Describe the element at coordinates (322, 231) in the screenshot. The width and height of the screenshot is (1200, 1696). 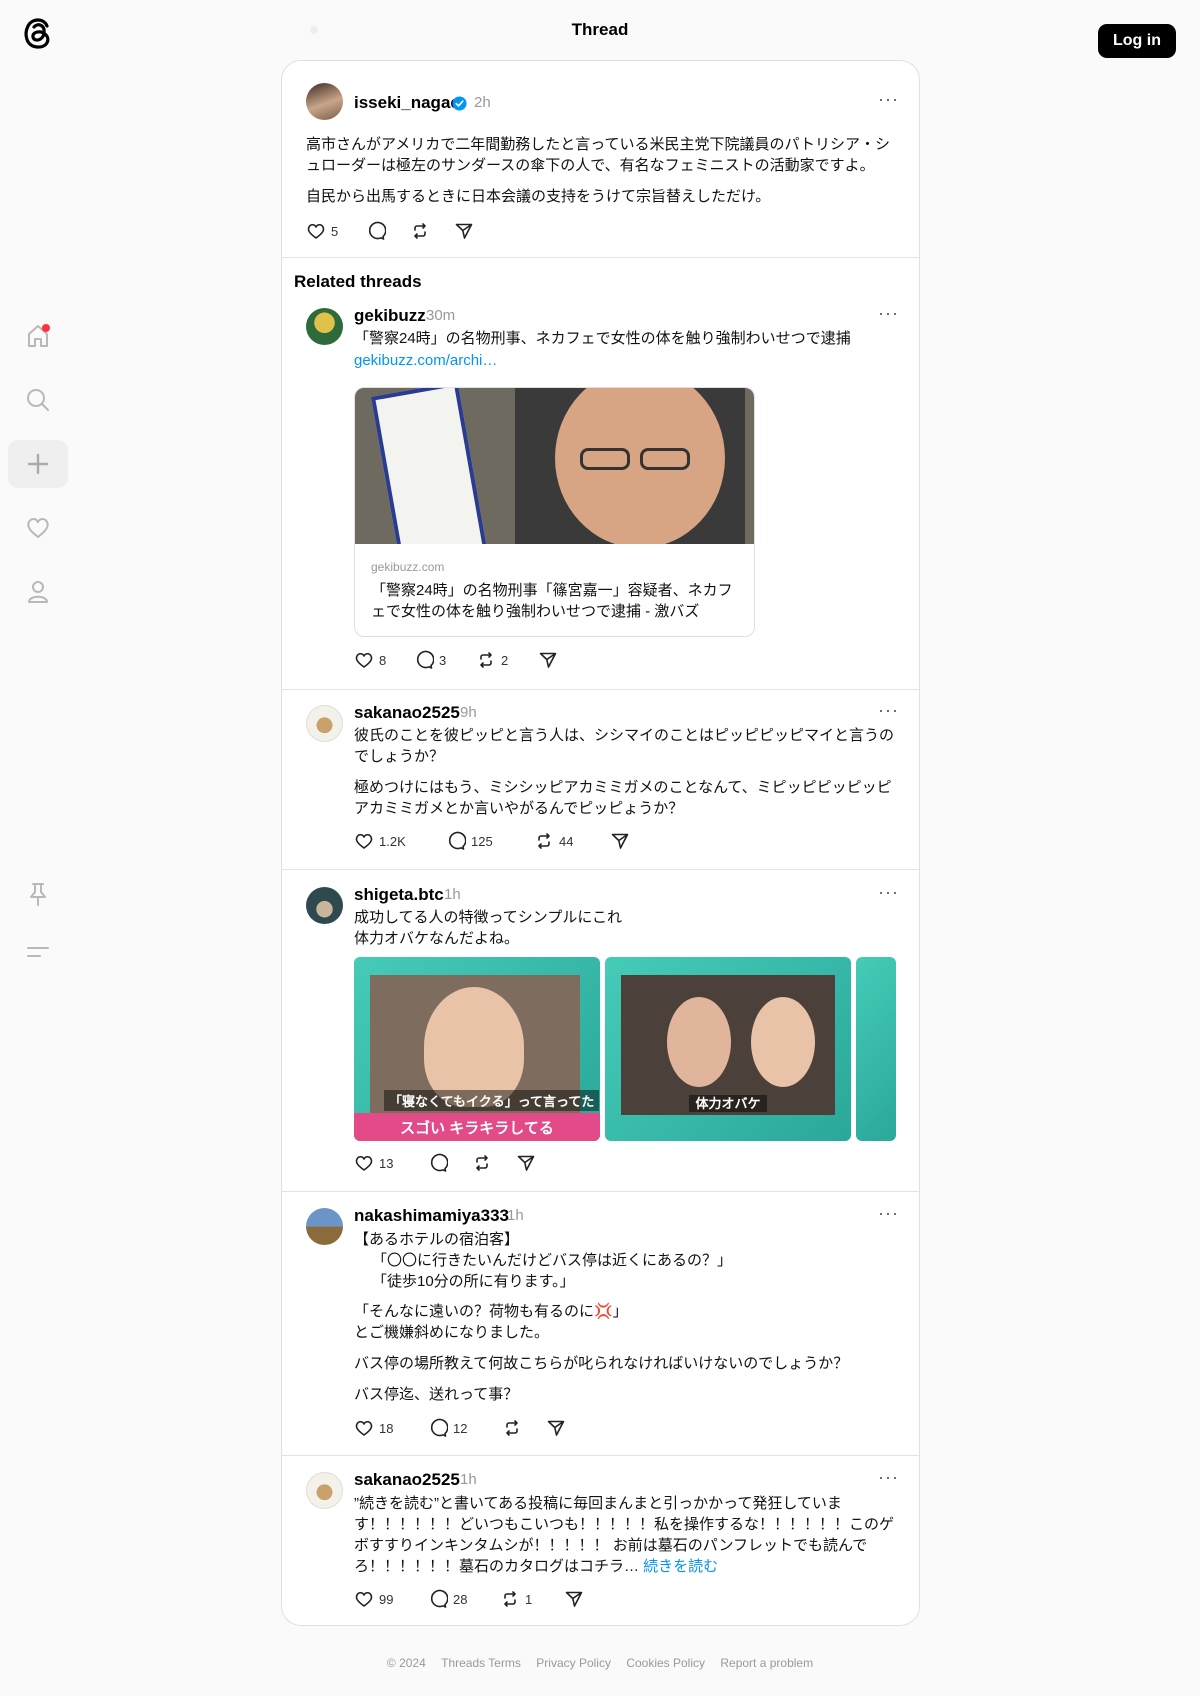
I see `like-button: 5` at that location.